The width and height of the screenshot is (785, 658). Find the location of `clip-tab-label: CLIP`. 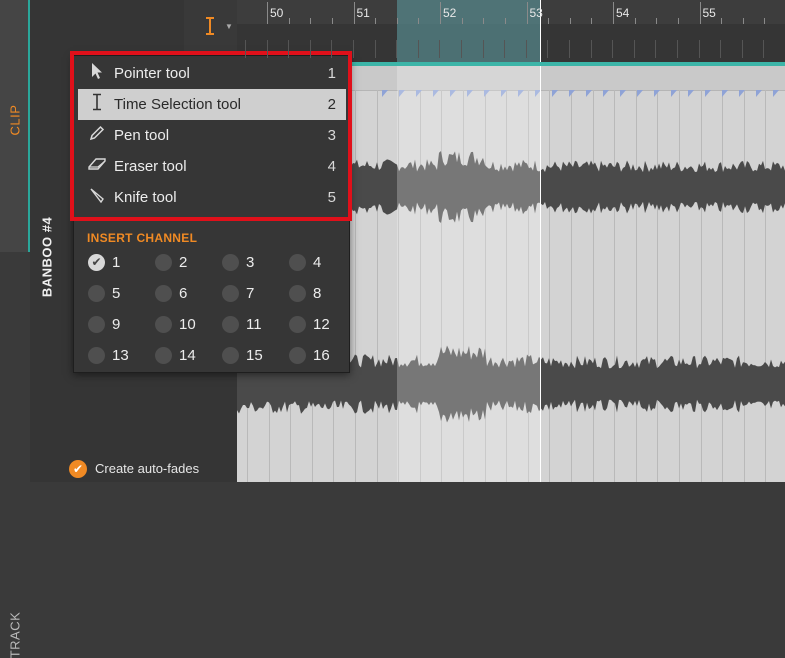

clip-tab-label: CLIP is located at coordinates (15, 120).